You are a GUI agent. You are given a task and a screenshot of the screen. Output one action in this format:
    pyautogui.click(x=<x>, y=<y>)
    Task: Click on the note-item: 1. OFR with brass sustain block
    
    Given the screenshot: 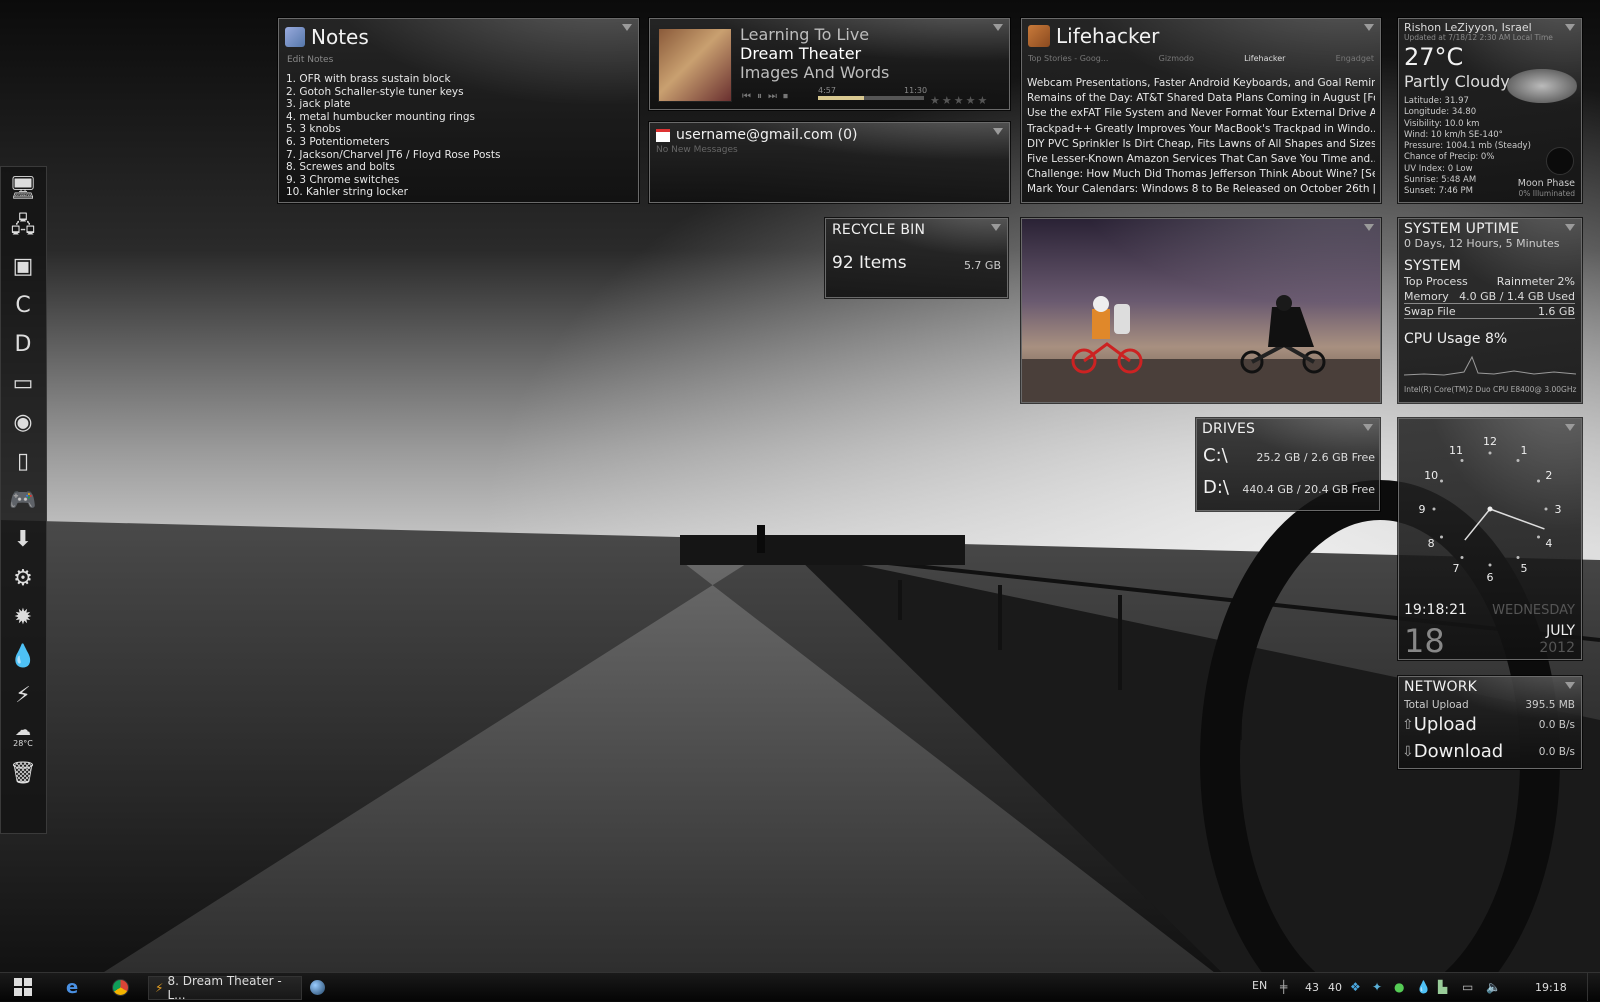 What is the action you would take?
    pyautogui.click(x=393, y=79)
    